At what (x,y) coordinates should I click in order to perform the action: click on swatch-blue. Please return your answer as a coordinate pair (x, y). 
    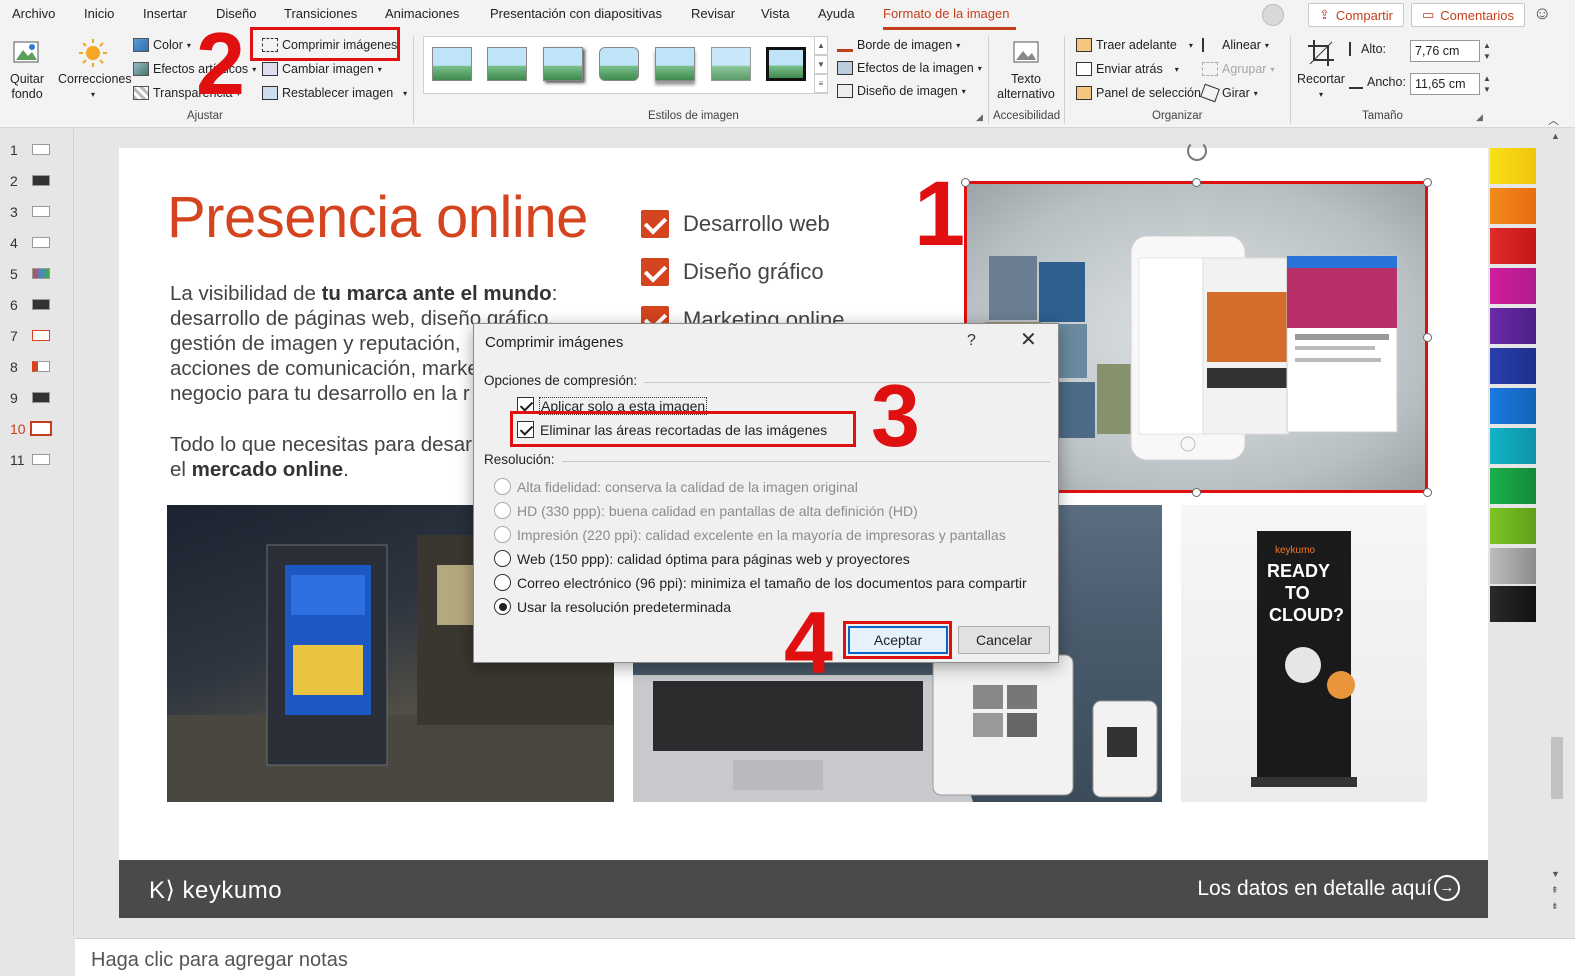
    Looking at the image, I should click on (1513, 406).